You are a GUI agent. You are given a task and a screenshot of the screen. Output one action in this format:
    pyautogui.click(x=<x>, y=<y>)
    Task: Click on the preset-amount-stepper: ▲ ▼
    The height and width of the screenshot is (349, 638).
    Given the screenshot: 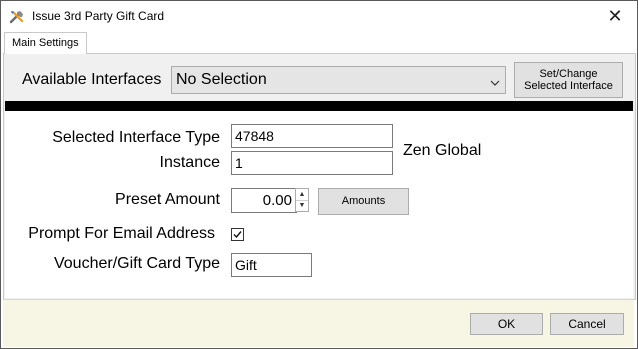 What is the action you would take?
    pyautogui.click(x=302, y=200)
    